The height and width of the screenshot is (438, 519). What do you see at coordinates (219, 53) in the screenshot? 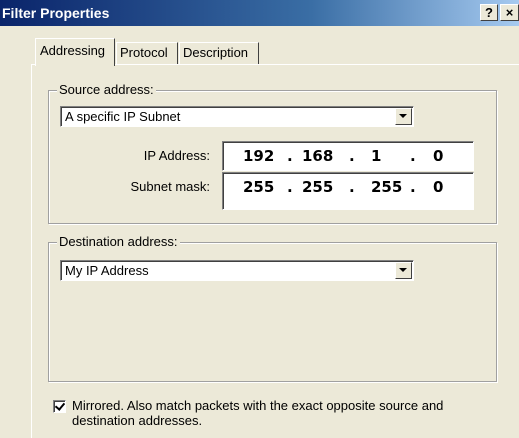
I see `tab-description: Description` at bounding box center [219, 53].